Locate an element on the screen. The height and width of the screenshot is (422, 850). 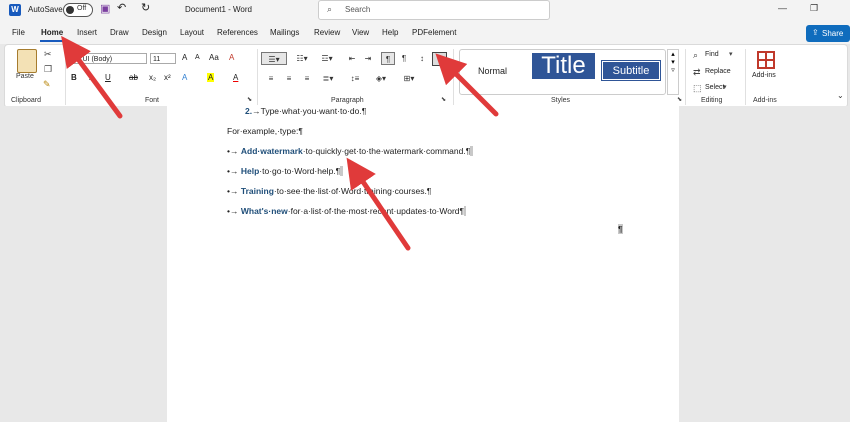
arrow-to-home-tab is located at coordinates (92, 77).